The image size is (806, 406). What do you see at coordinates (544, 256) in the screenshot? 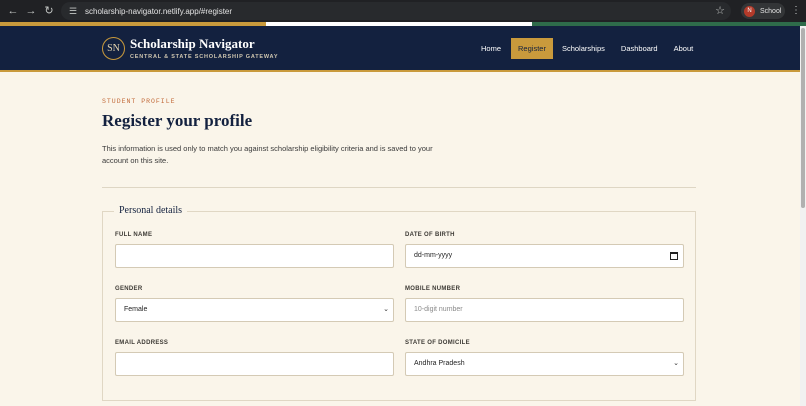
I see `dob-input: dd-mm-yyyy` at bounding box center [544, 256].